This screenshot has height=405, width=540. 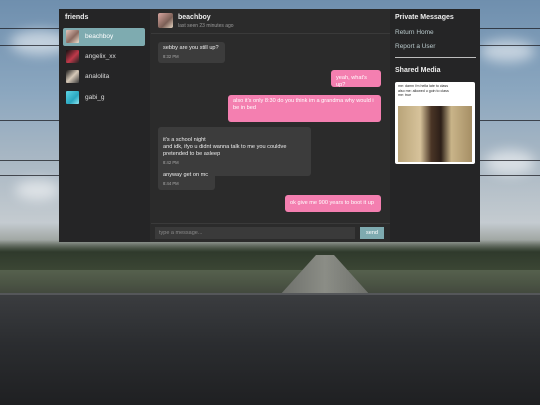 What do you see at coordinates (435, 57) in the screenshot?
I see `divider` at bounding box center [435, 57].